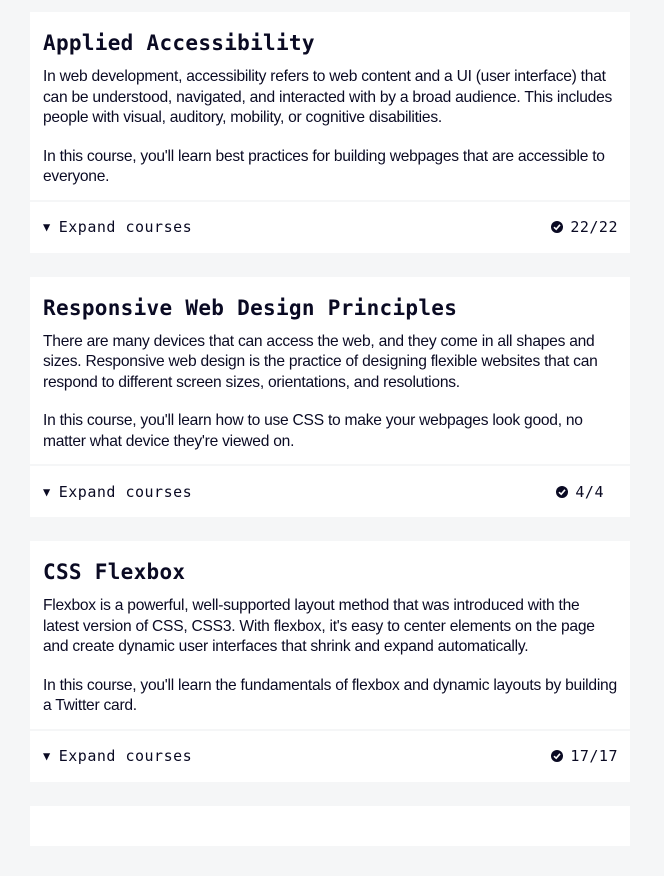 The width and height of the screenshot is (664, 876). Describe the element at coordinates (594, 756) in the screenshot. I see `progress-text: 17/17` at that location.